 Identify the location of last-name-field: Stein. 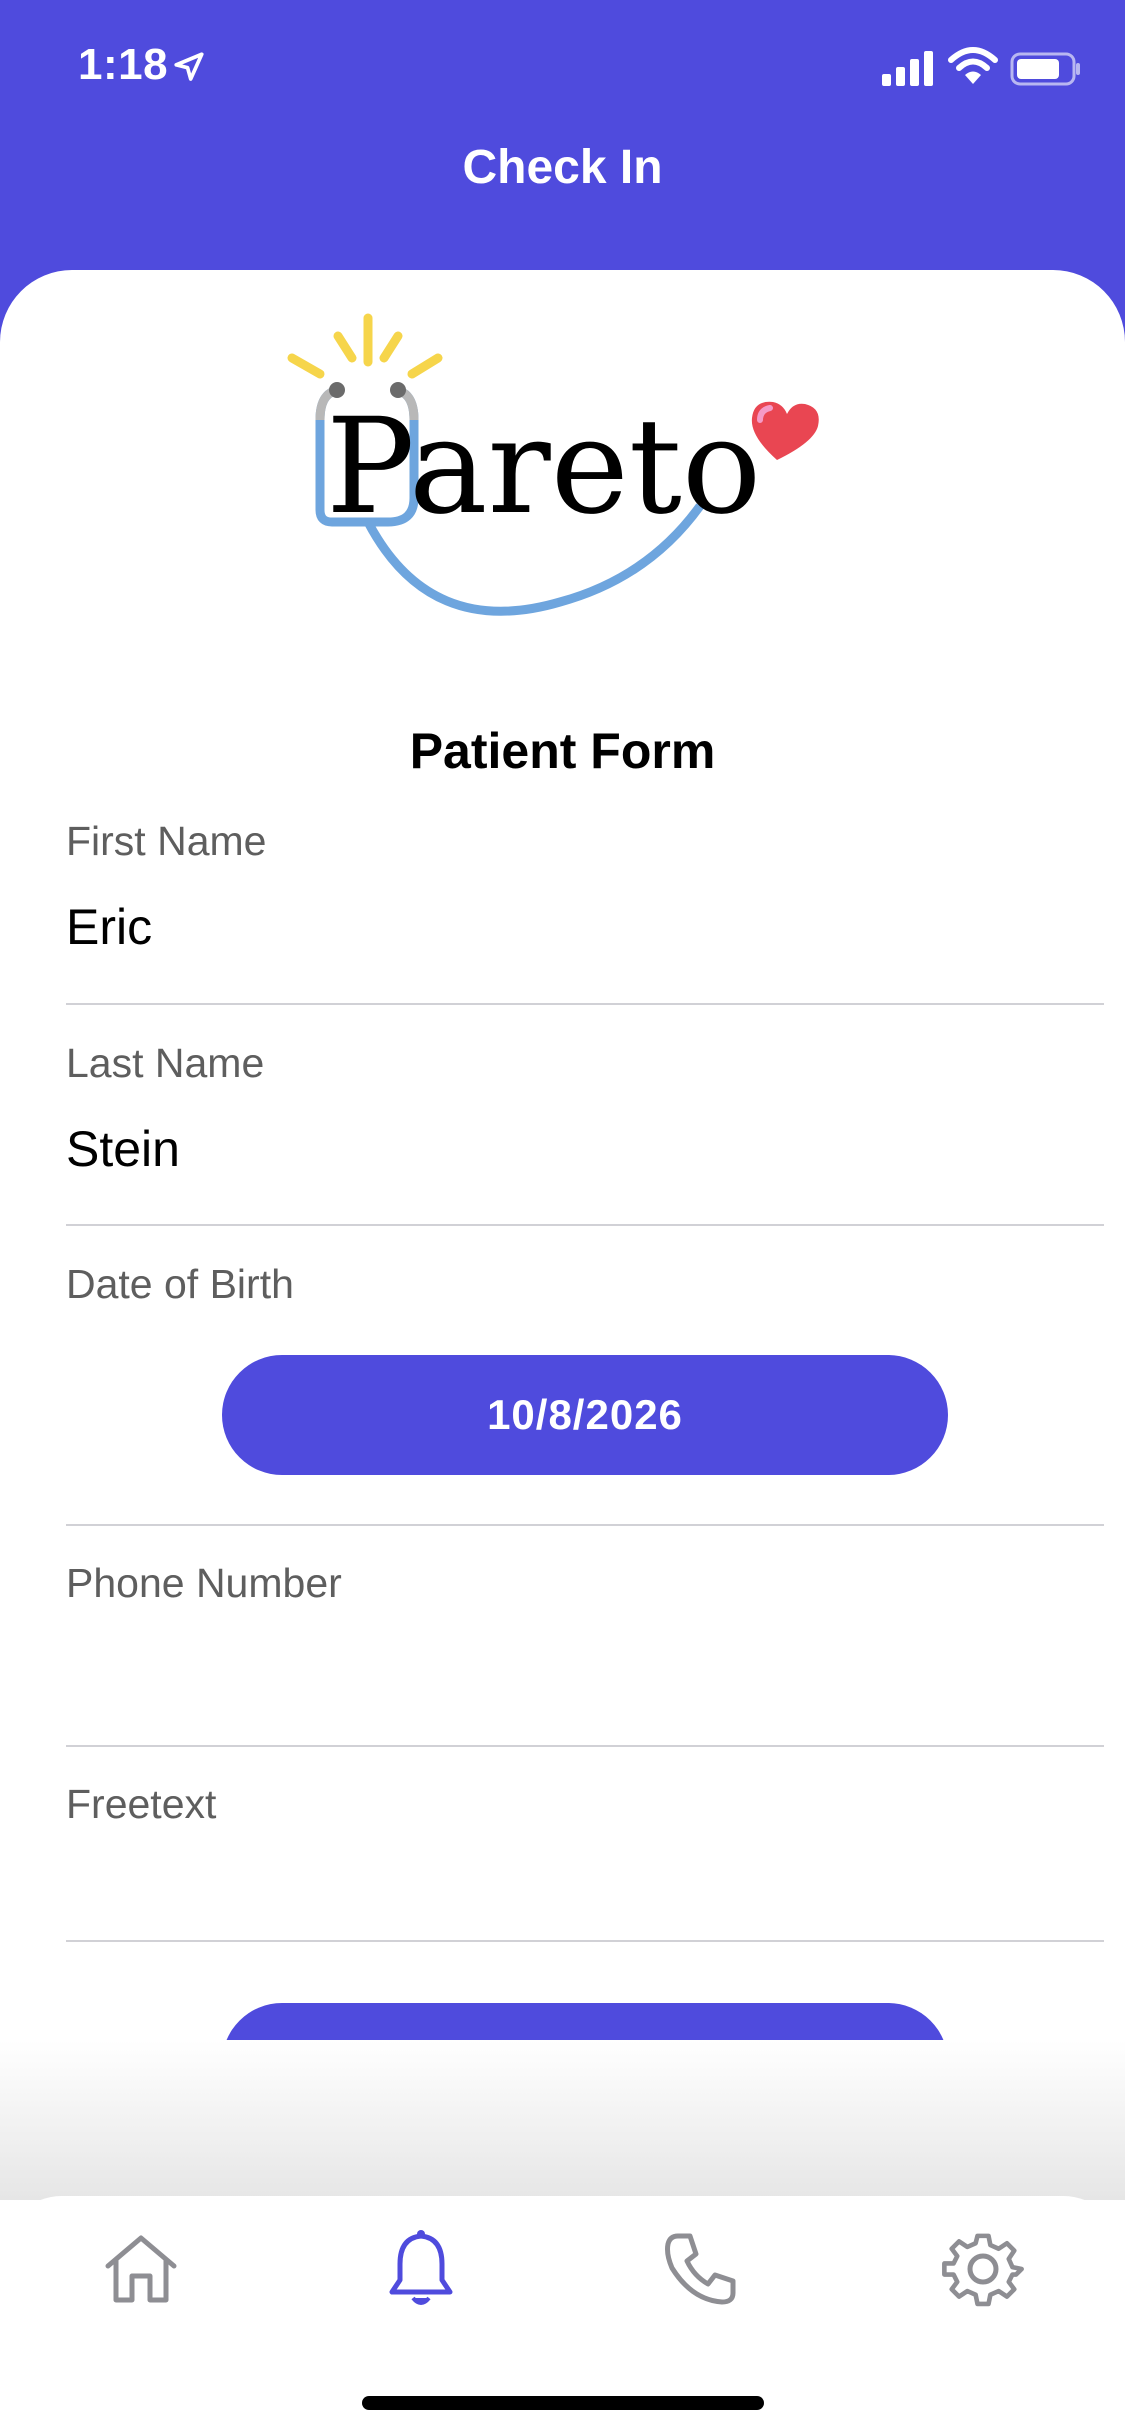
(123, 1149).